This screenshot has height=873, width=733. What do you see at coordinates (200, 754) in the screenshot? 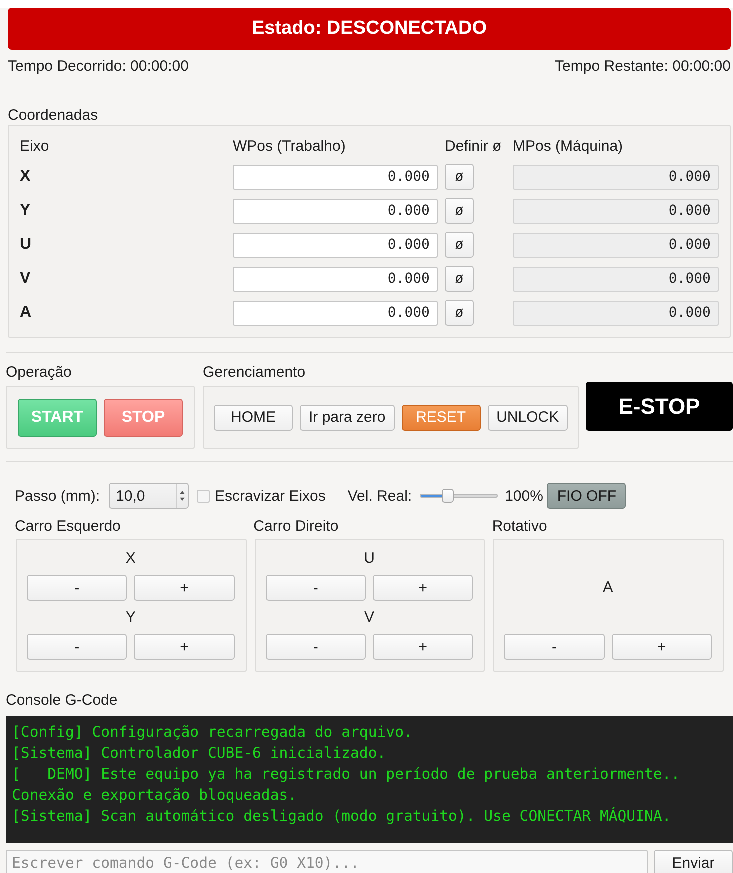
I see `console-line: [Sistema] Controlador CUBE-6 inicializado.` at bounding box center [200, 754].